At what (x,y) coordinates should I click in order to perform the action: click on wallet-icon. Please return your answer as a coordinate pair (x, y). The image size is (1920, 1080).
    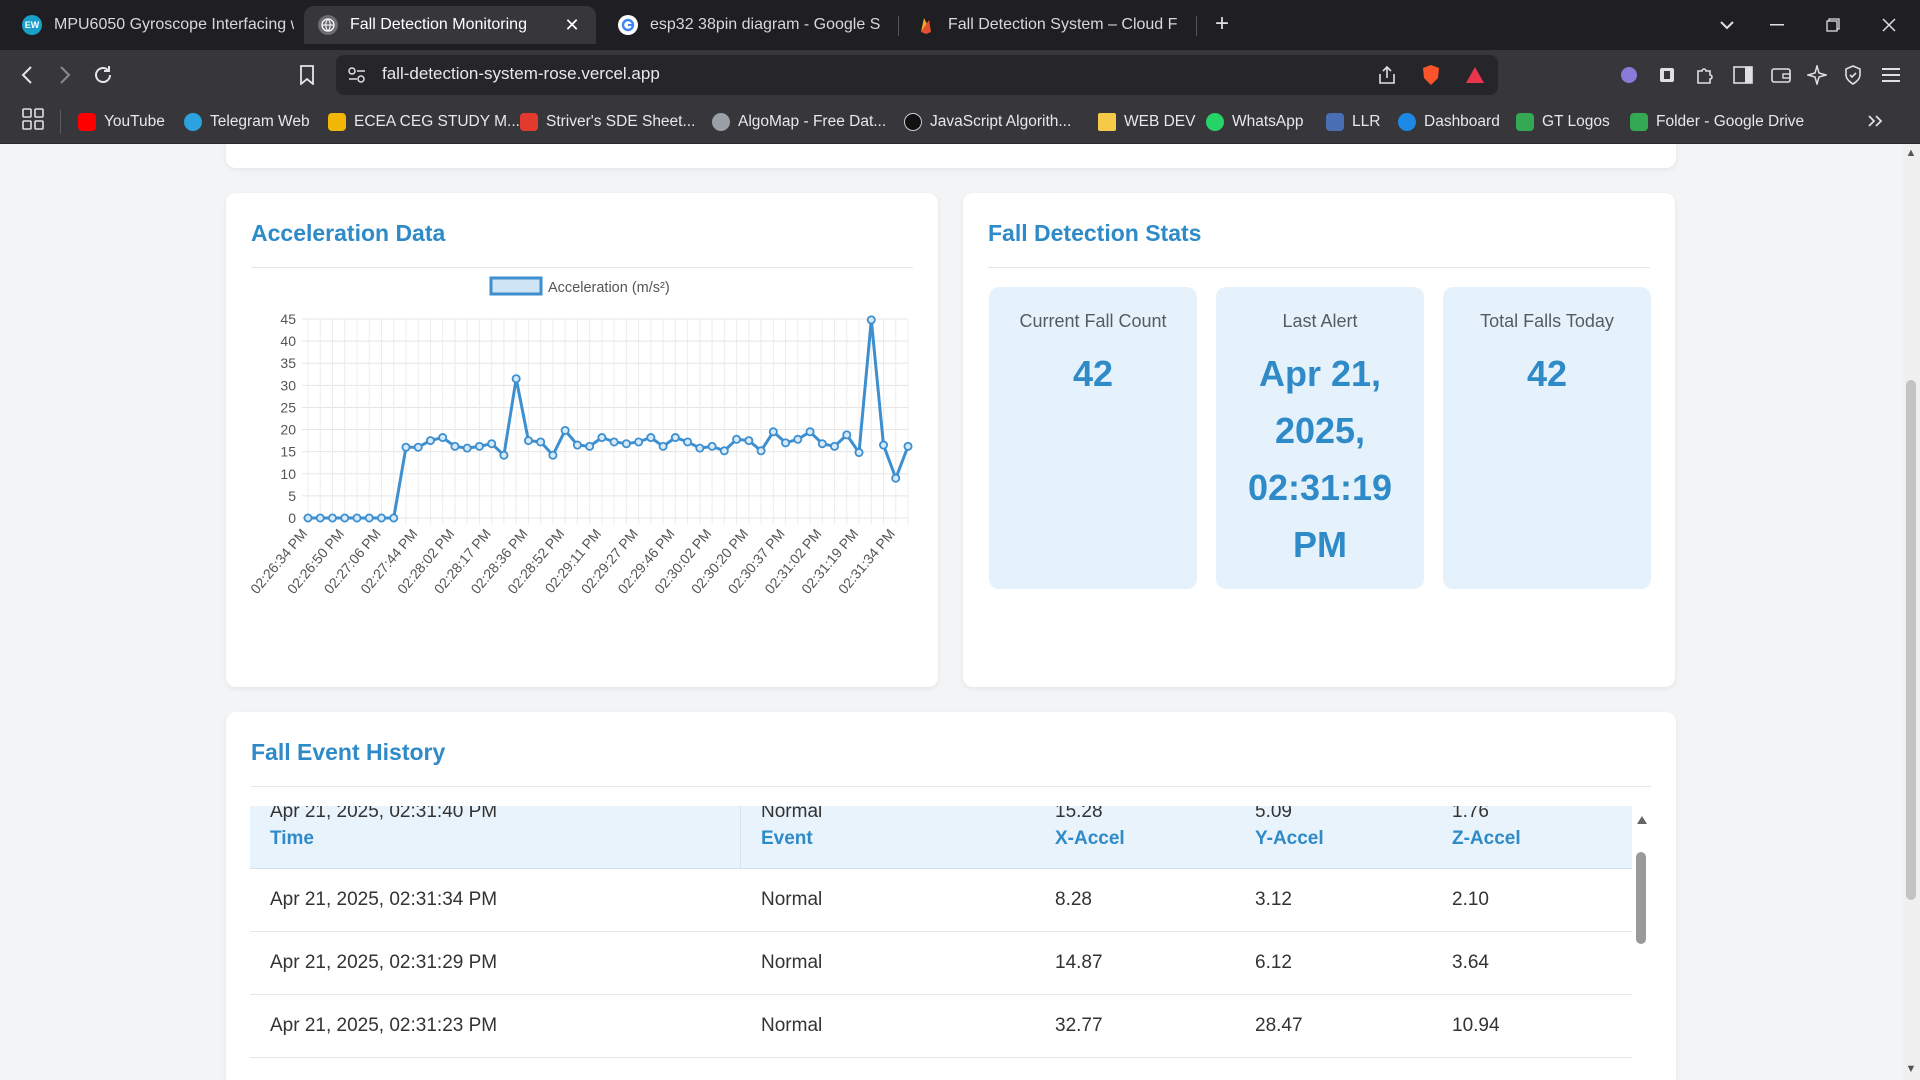
    Looking at the image, I should click on (1781, 75).